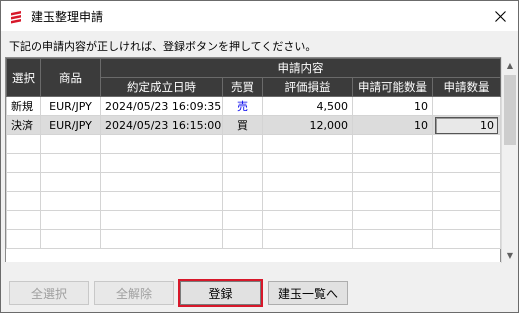 Image resolution: width=519 pixels, height=313 pixels. What do you see at coordinates (510, 65) in the screenshot?
I see `scroll-up-icon: ▲` at bounding box center [510, 65].